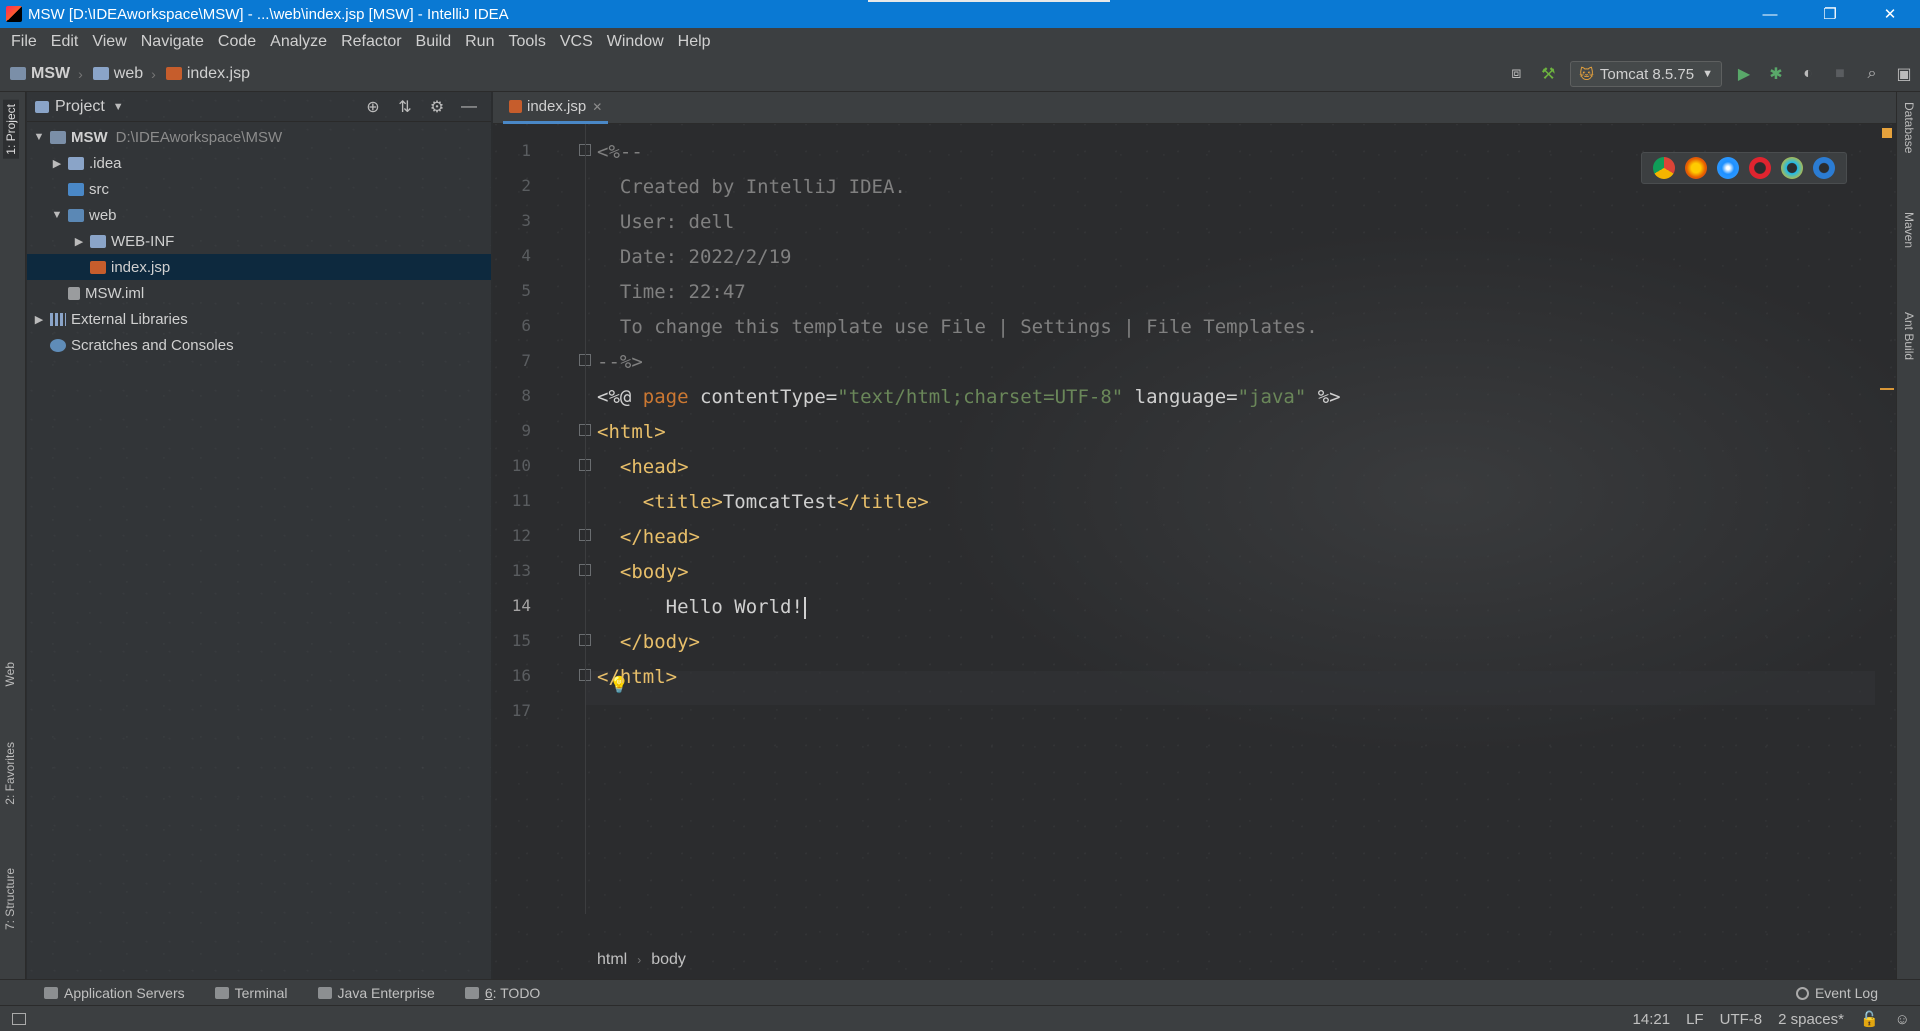  I want to click on tab-project: 1: Project, so click(11, 129).